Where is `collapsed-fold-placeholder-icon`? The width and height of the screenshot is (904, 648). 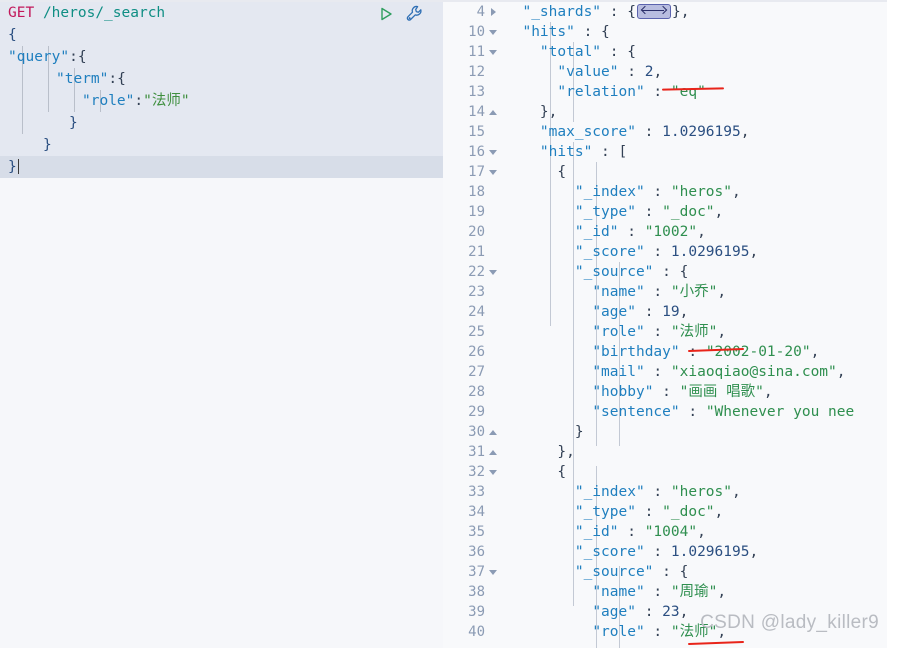
collapsed-fold-placeholder-icon is located at coordinates (653, 11).